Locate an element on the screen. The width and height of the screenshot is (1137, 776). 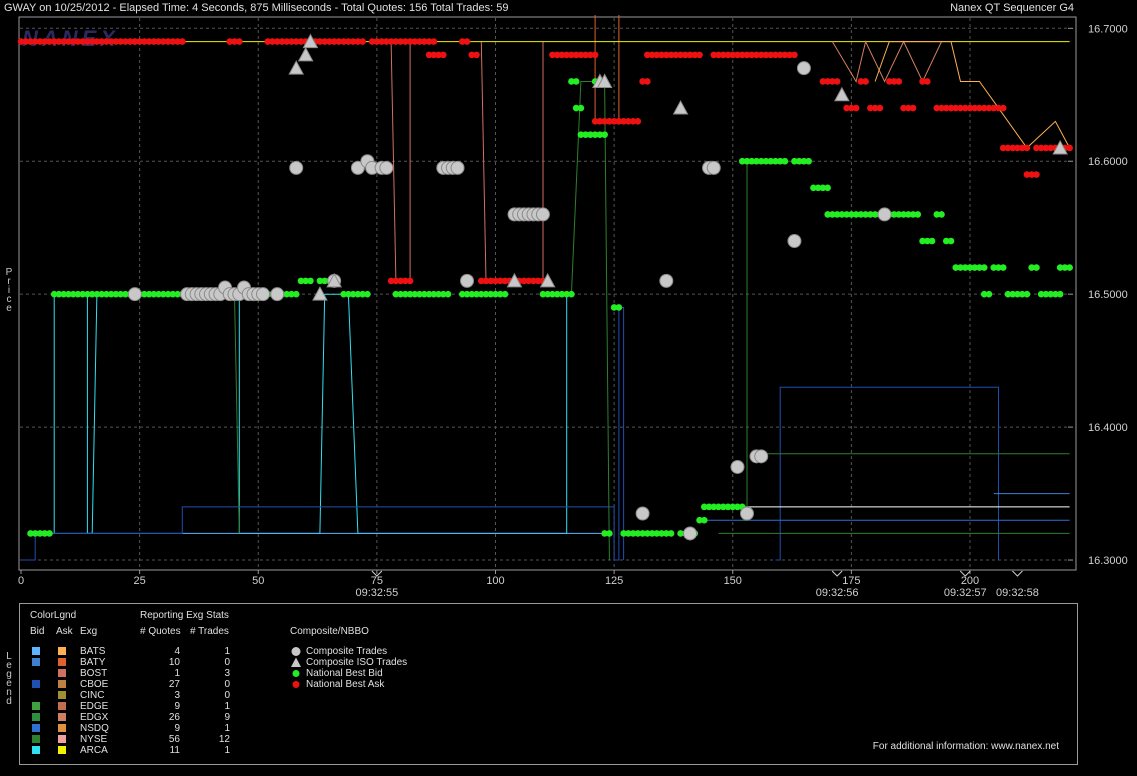
x-tick-label: 100 is located at coordinates (495, 581).